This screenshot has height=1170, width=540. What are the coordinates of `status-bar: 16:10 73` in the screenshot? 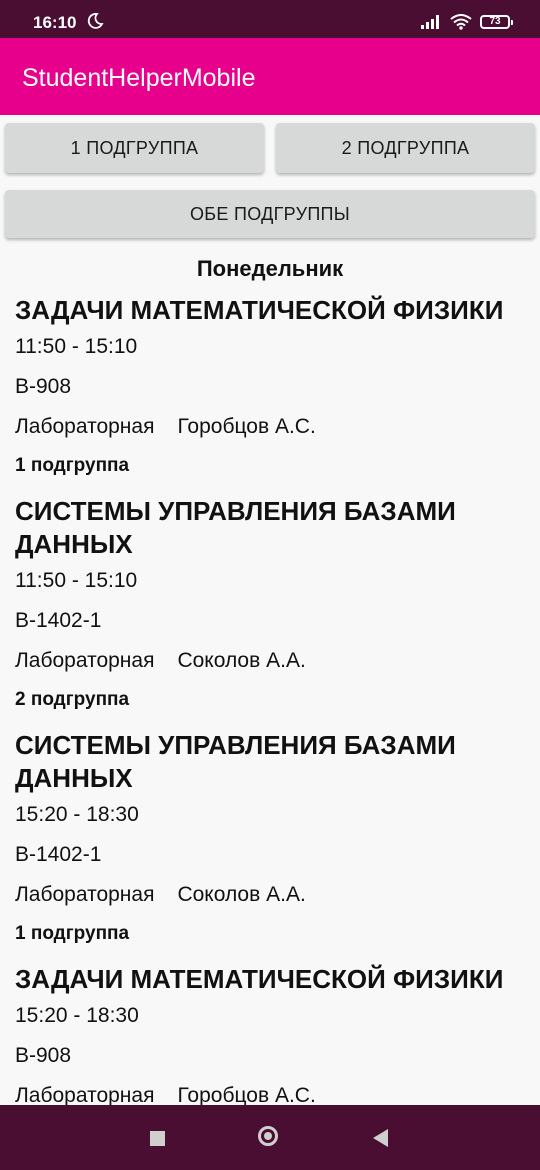 It's located at (270, 19).